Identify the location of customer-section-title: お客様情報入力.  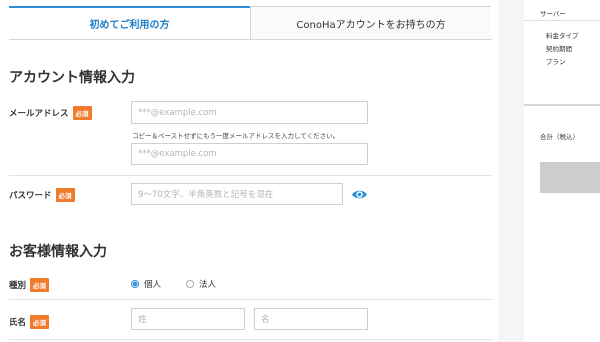
(58, 252).